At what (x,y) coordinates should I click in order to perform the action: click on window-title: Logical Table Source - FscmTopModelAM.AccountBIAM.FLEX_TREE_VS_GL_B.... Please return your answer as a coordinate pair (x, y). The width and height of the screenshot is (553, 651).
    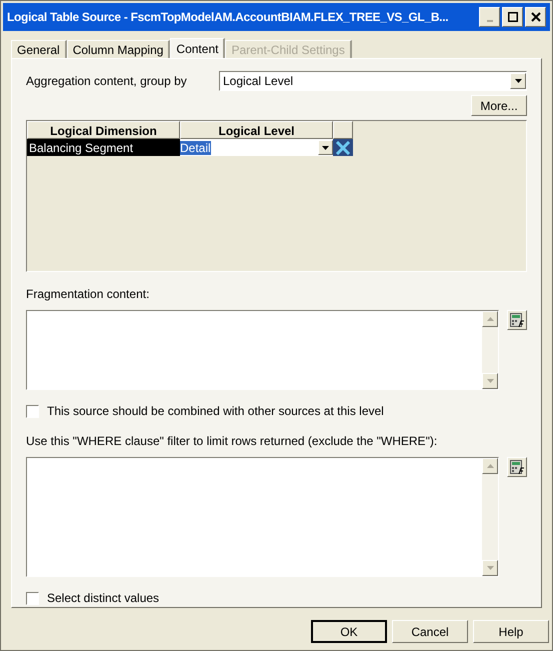
    Looking at the image, I should click on (228, 17).